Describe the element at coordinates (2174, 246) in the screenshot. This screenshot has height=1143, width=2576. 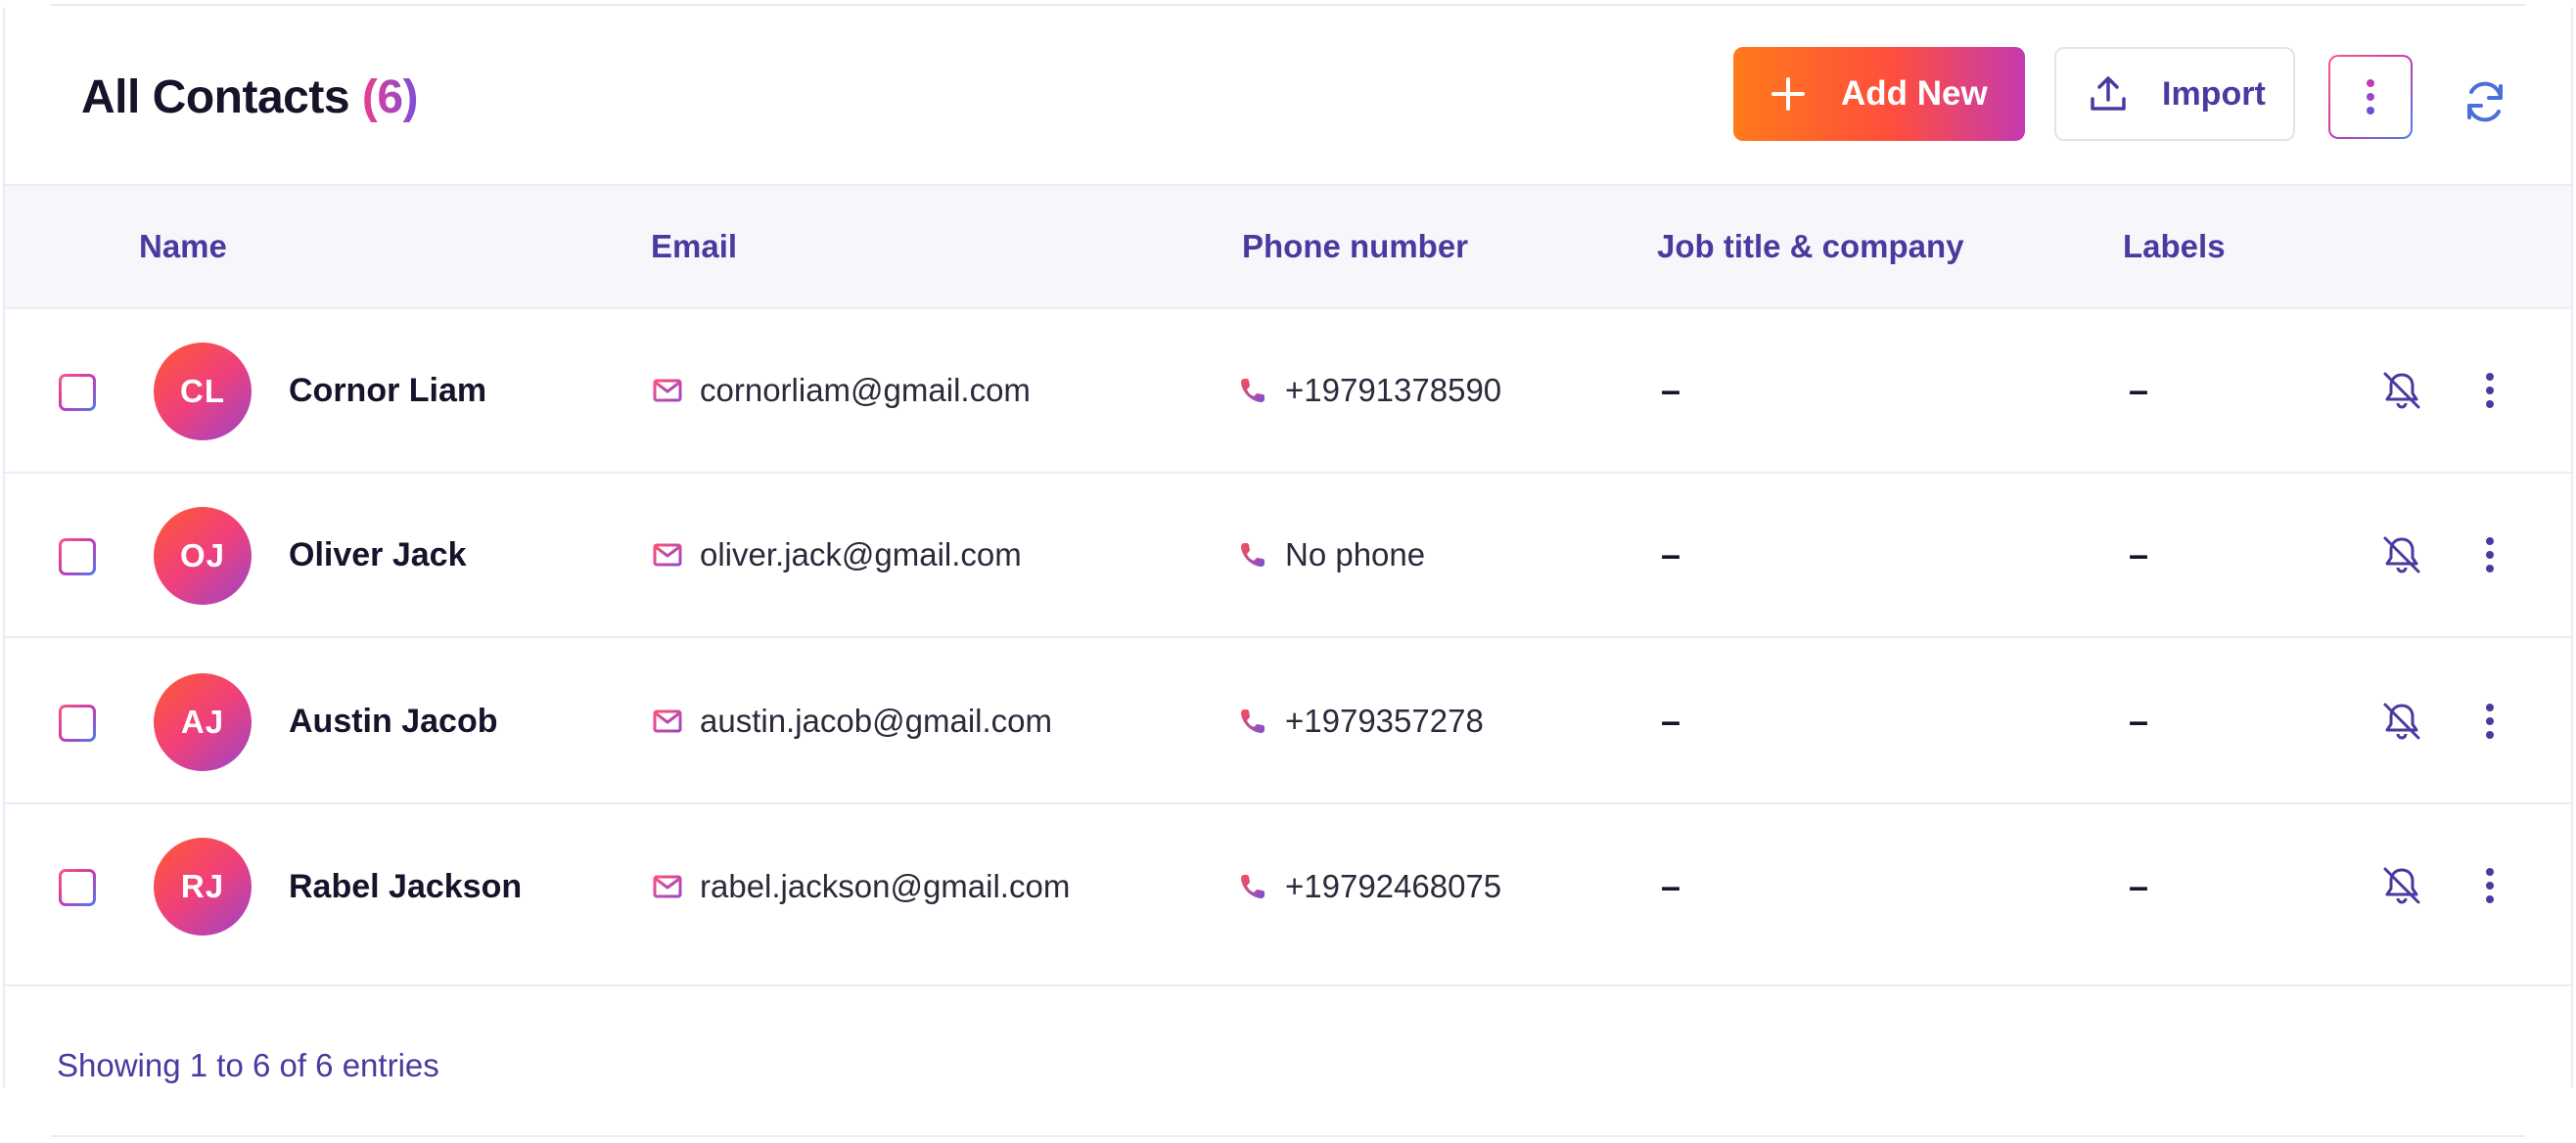
I see `column-labels: Labels` at that location.